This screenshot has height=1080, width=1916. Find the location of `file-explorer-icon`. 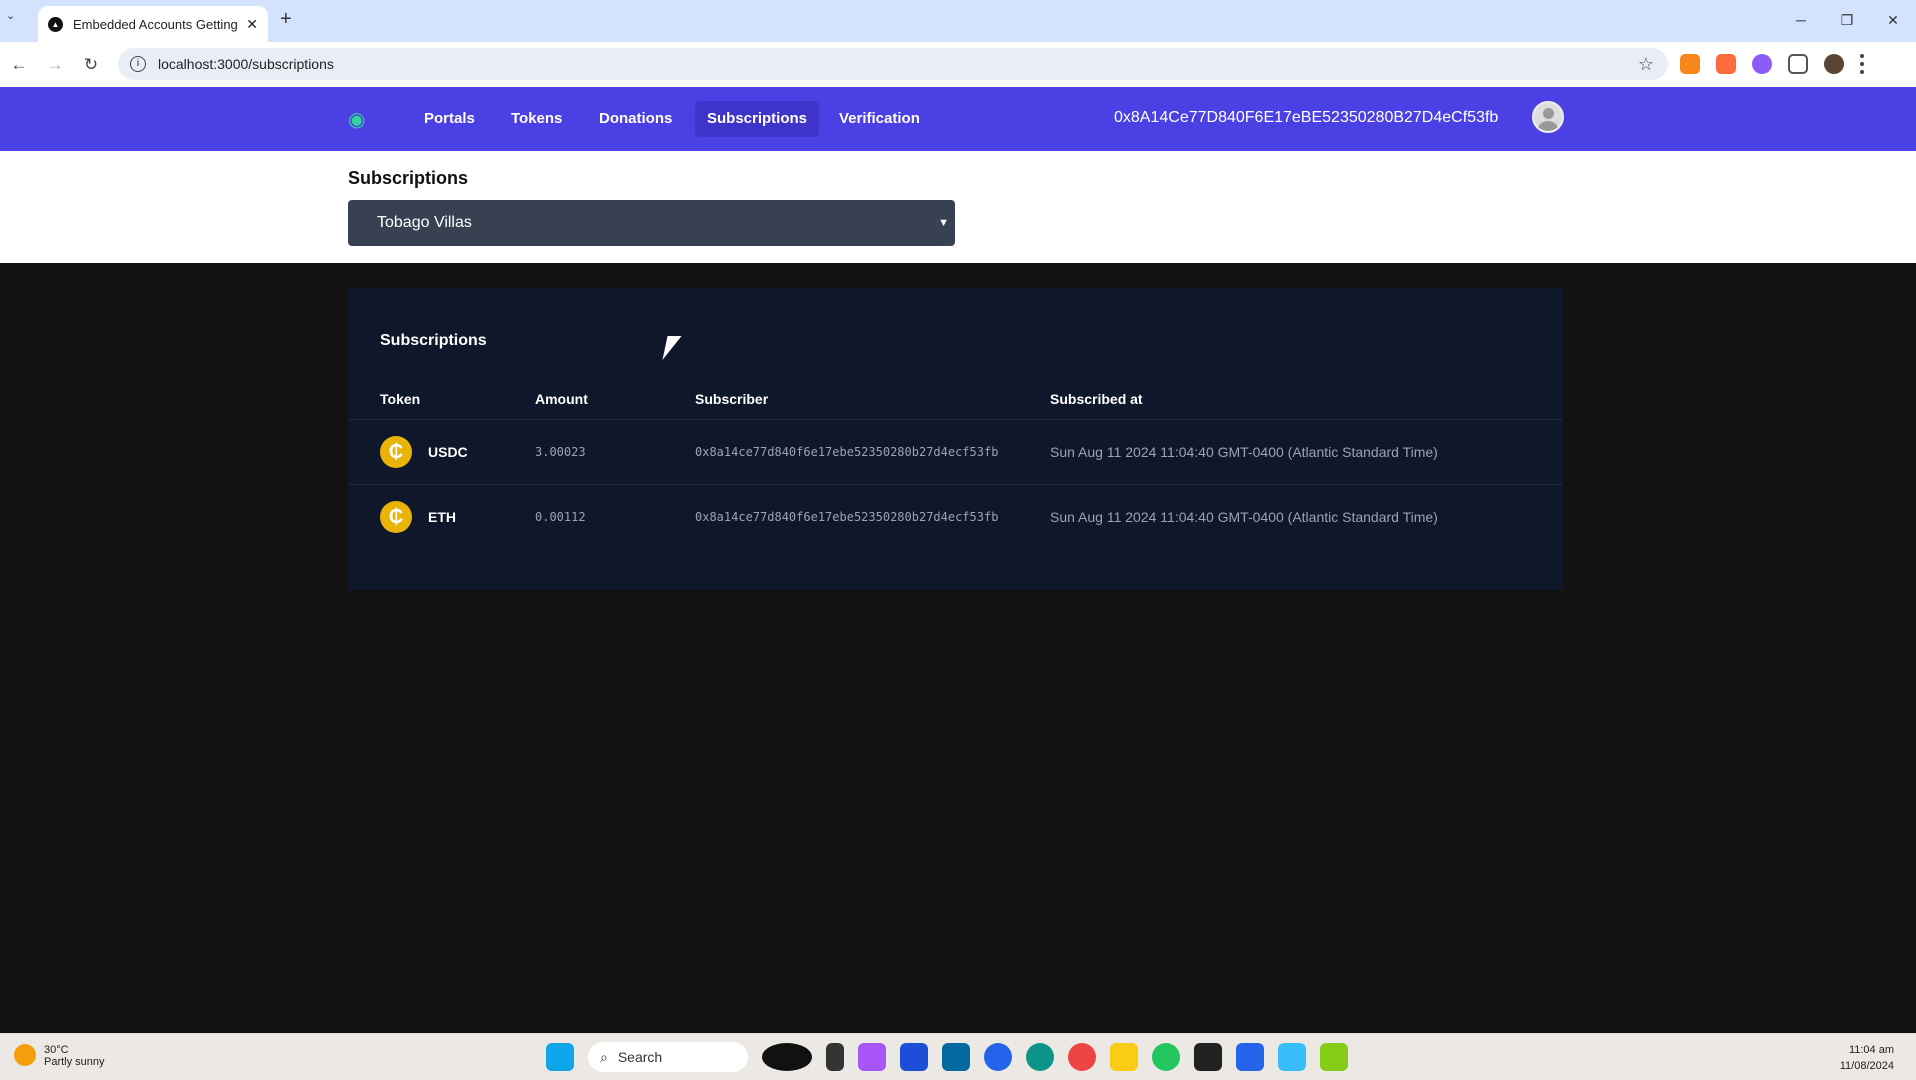

file-explorer-icon is located at coordinates (1124, 1057).